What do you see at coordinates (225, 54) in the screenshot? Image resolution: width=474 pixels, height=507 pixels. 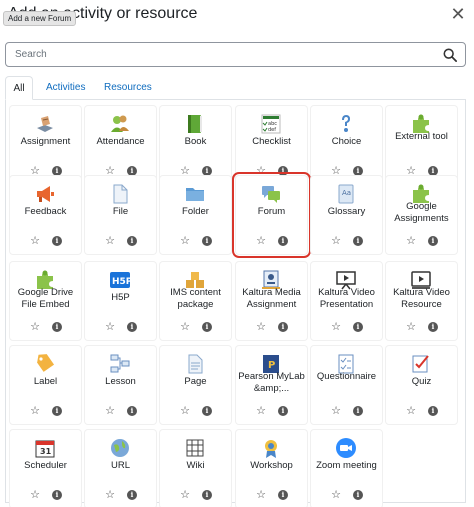 I see `search-input` at bounding box center [225, 54].